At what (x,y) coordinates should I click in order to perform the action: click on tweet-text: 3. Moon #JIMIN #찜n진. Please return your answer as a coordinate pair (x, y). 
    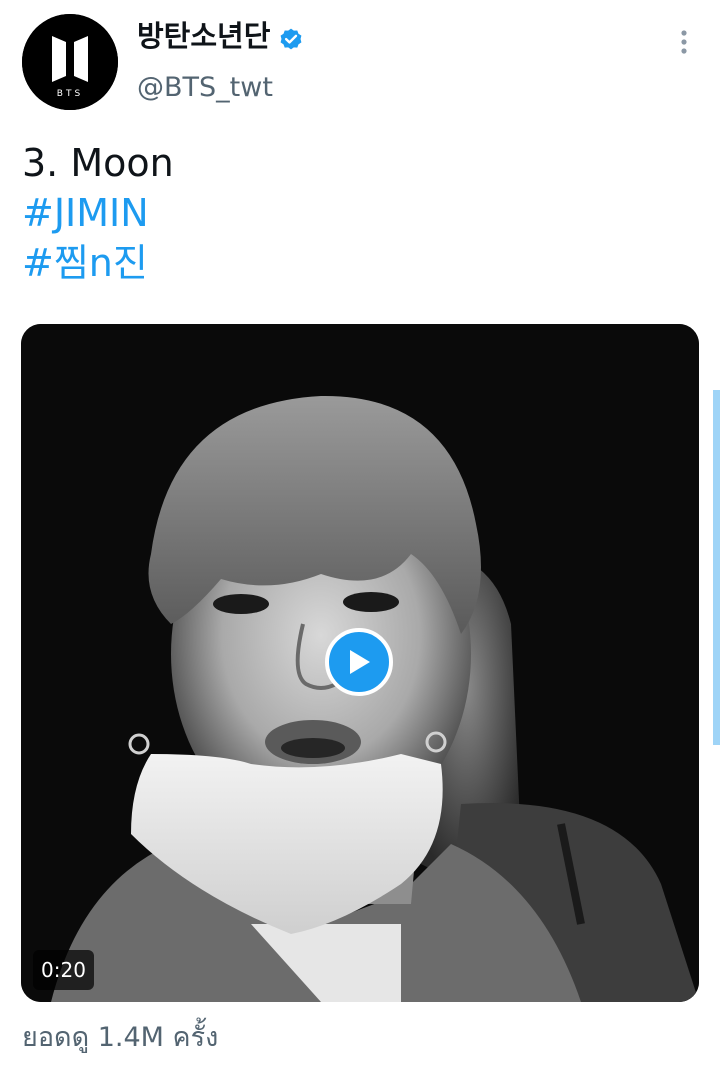
    Looking at the image, I should click on (98, 213).